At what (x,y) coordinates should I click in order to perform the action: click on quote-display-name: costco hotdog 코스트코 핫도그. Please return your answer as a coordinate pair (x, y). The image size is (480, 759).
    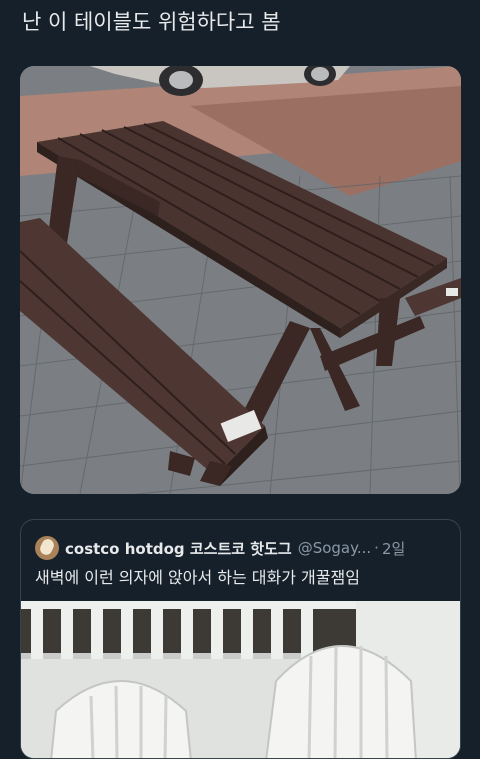
    Looking at the image, I should click on (178, 548).